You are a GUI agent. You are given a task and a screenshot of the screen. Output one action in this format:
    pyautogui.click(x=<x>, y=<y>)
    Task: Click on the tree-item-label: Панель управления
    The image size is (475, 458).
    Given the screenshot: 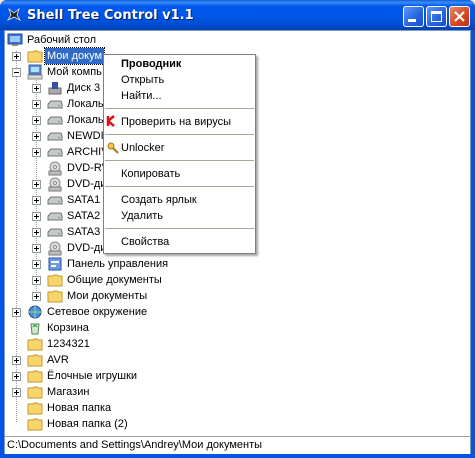 What is the action you would take?
    pyautogui.click(x=118, y=264)
    